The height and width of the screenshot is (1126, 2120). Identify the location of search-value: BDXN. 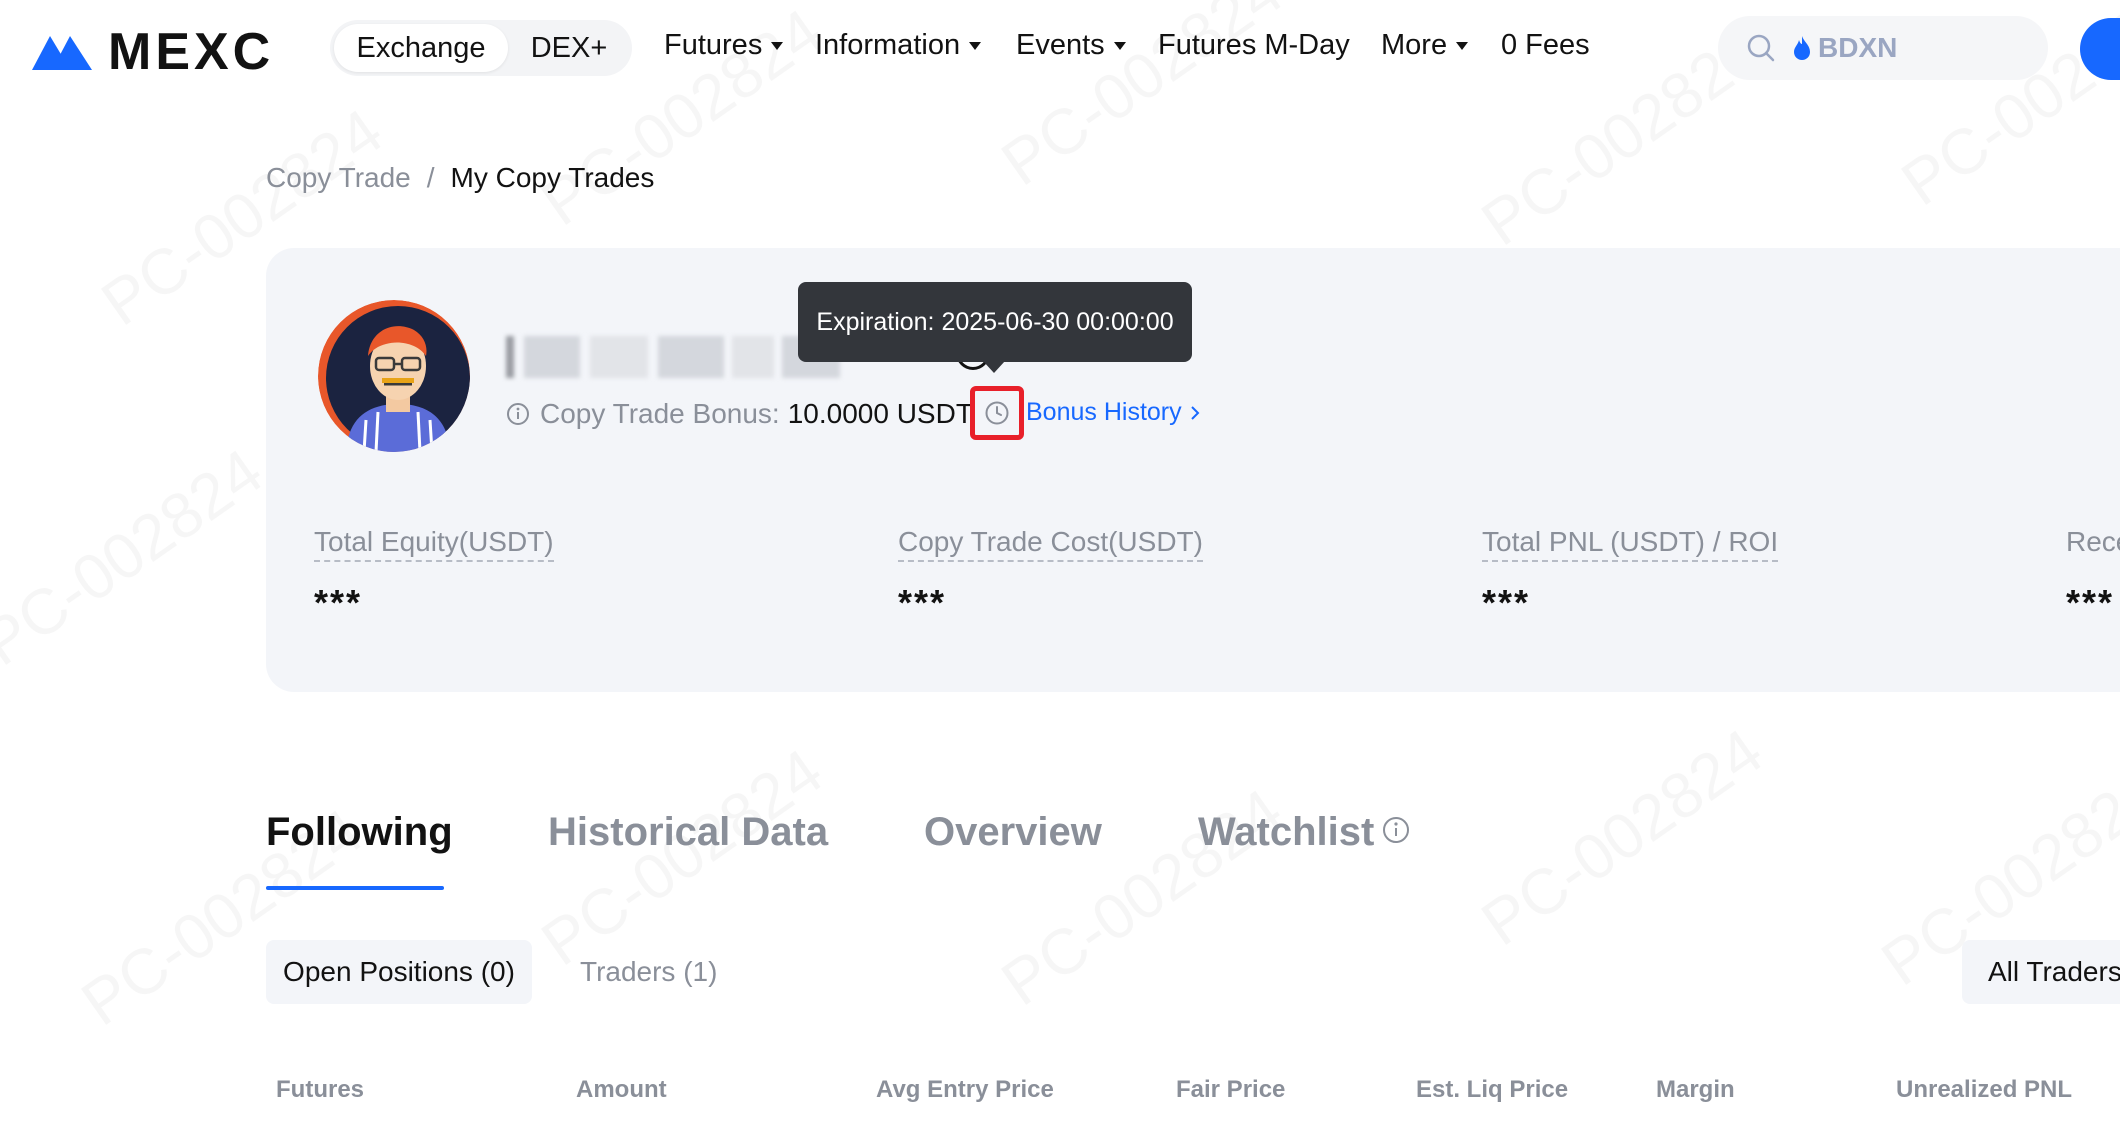
(1858, 47).